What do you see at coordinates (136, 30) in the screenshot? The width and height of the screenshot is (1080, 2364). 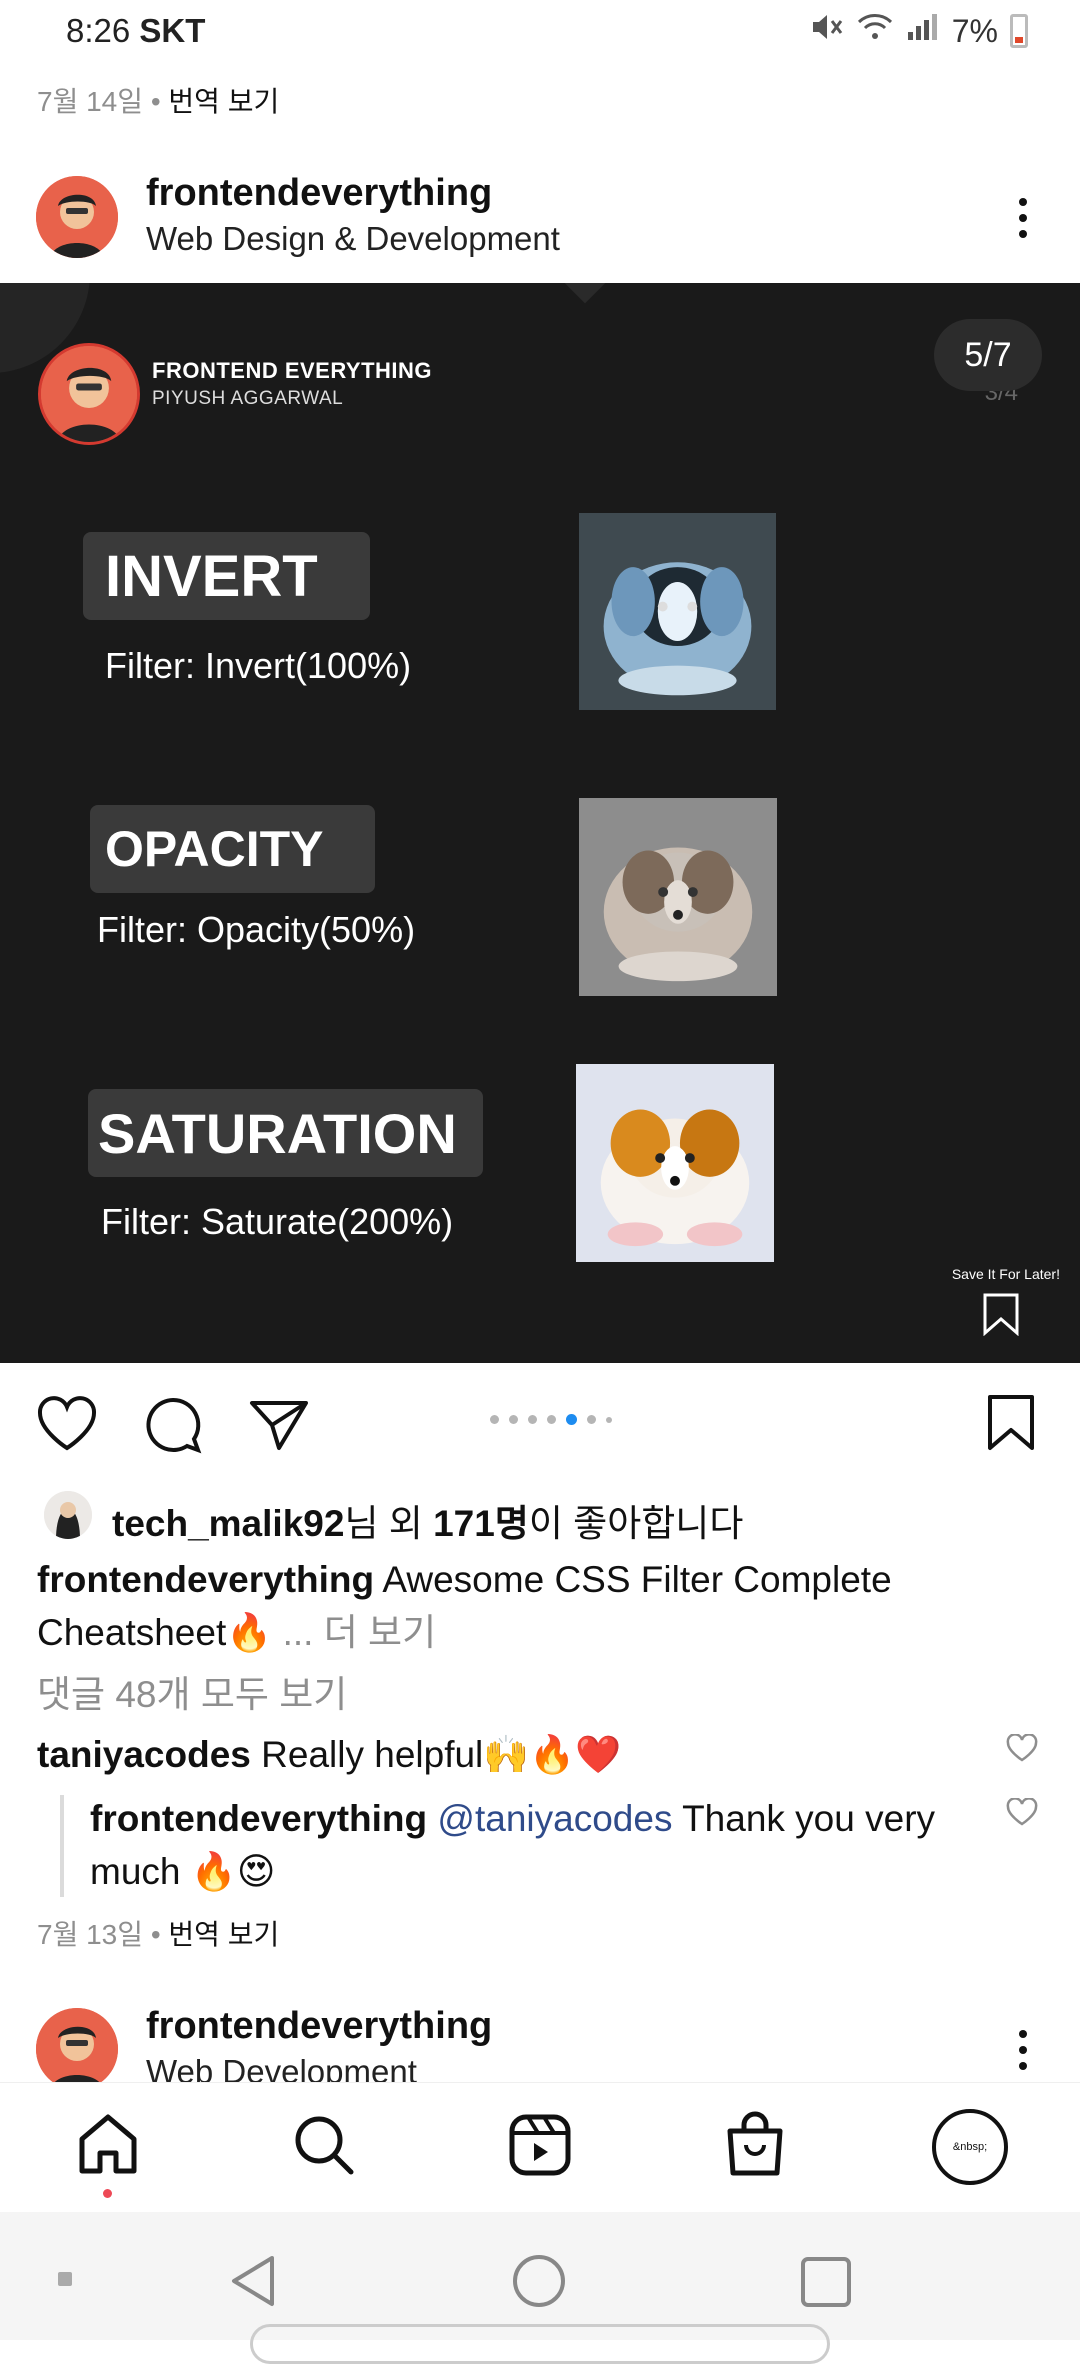 I see `status-time: 8:26 SKT` at bounding box center [136, 30].